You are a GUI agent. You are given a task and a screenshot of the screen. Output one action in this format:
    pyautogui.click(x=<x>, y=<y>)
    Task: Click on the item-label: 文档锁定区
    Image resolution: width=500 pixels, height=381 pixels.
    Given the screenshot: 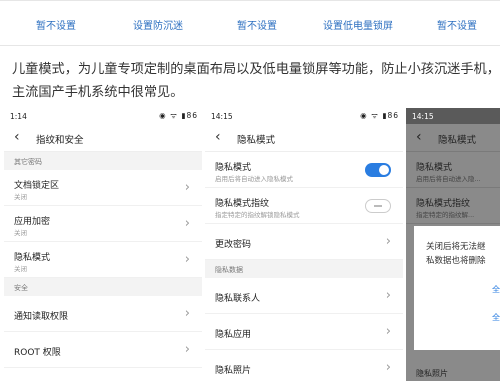 What is the action you would take?
    pyautogui.click(x=37, y=186)
    